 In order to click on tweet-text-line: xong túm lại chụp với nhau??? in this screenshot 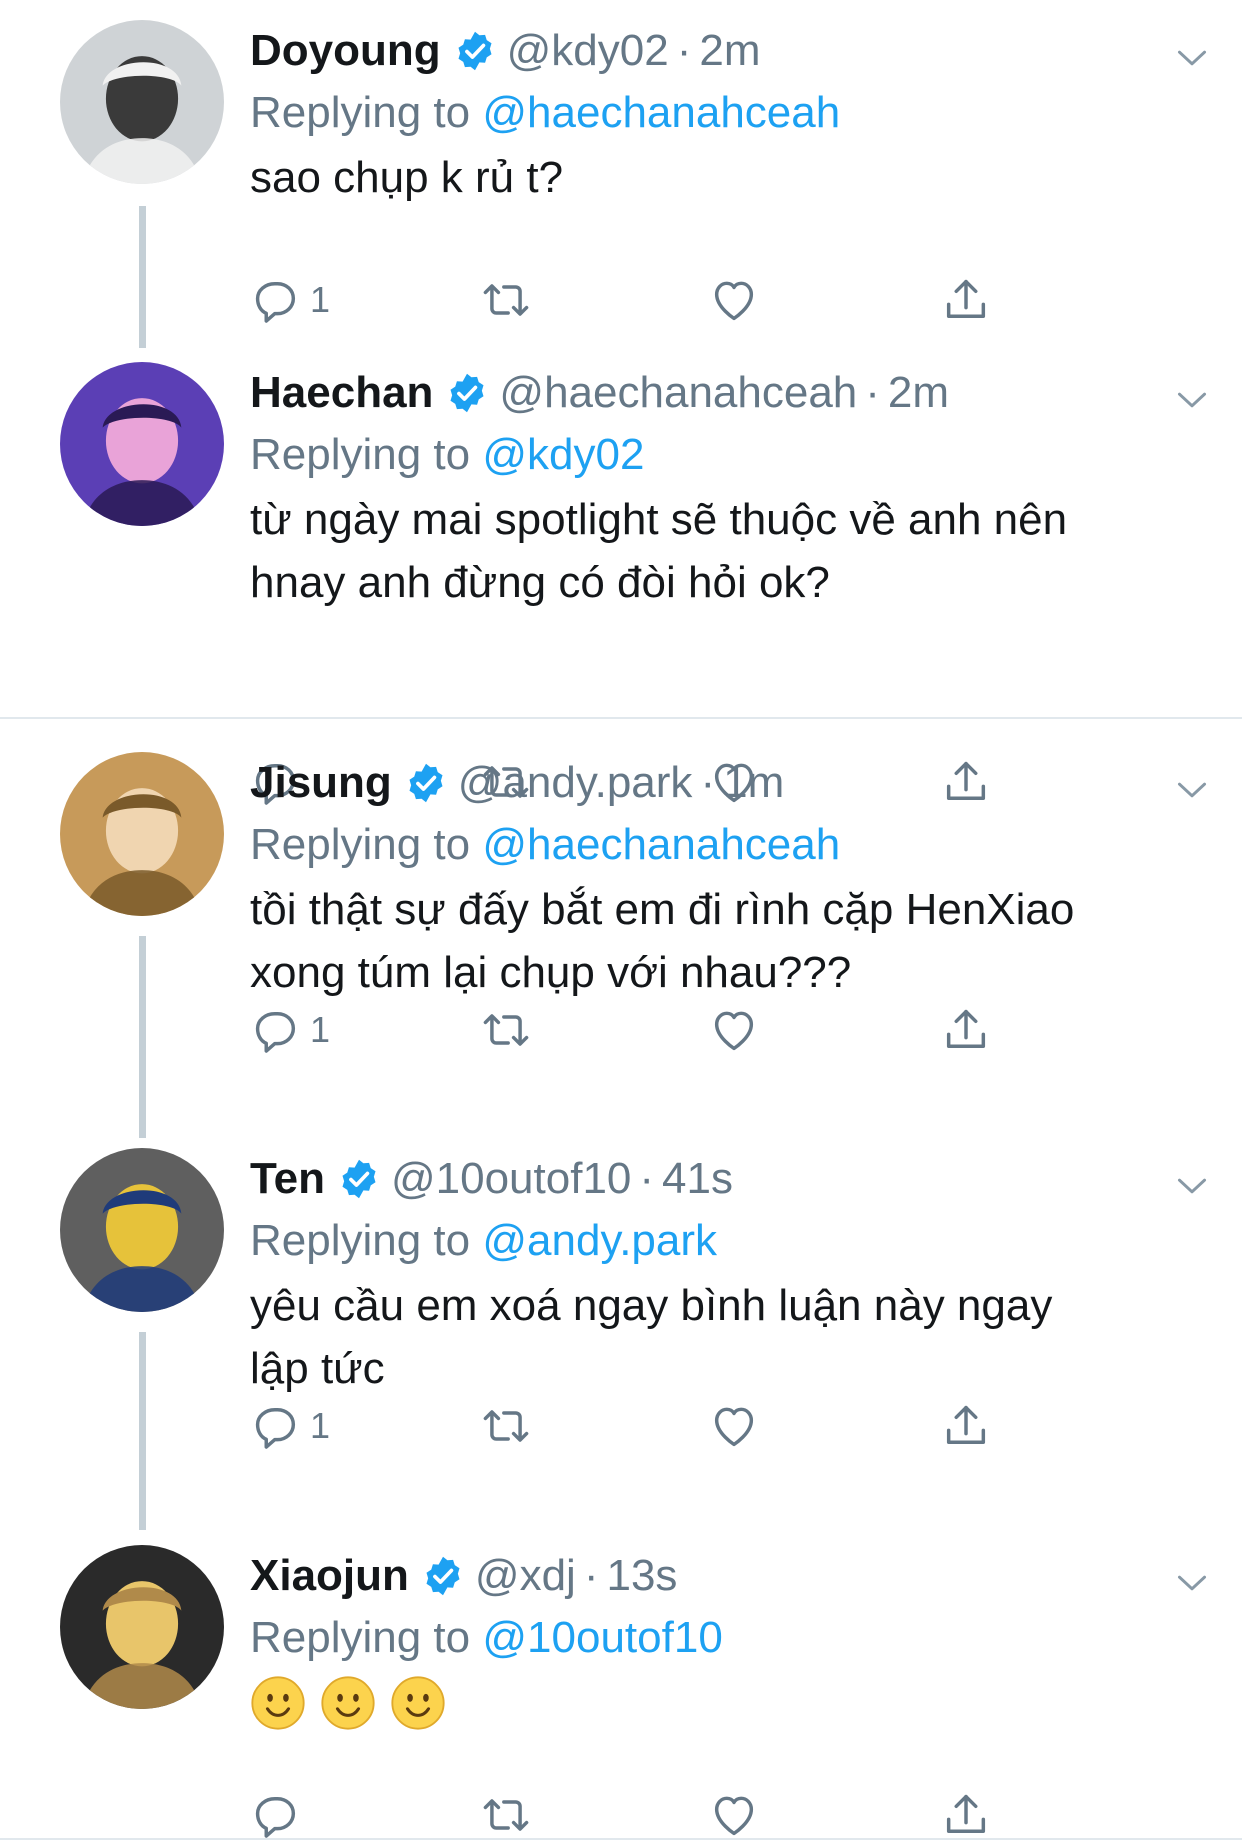, I will do `click(551, 972)`.